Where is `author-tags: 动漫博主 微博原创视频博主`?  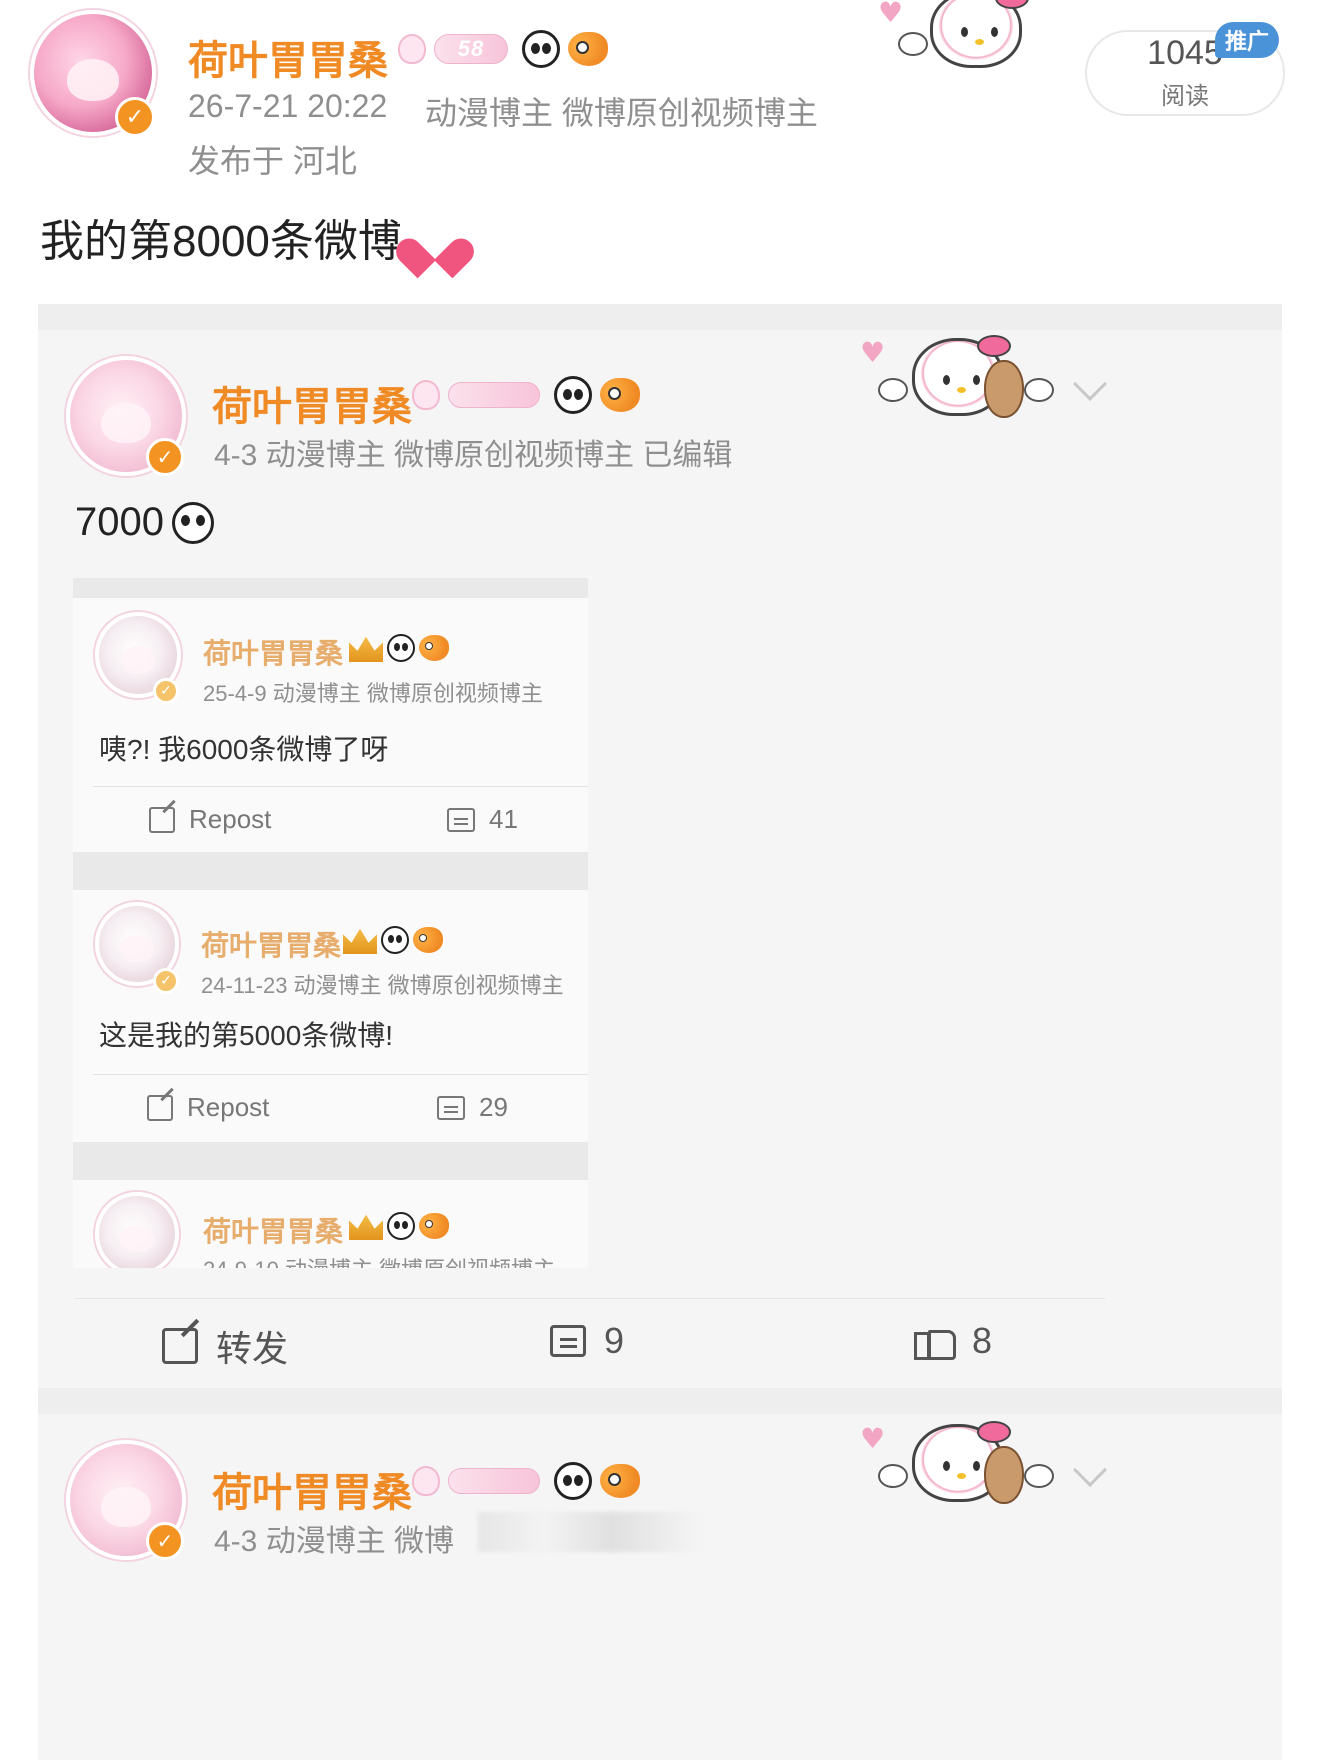
author-tags: 动漫博主 微博原创视频博主 is located at coordinates (621, 113).